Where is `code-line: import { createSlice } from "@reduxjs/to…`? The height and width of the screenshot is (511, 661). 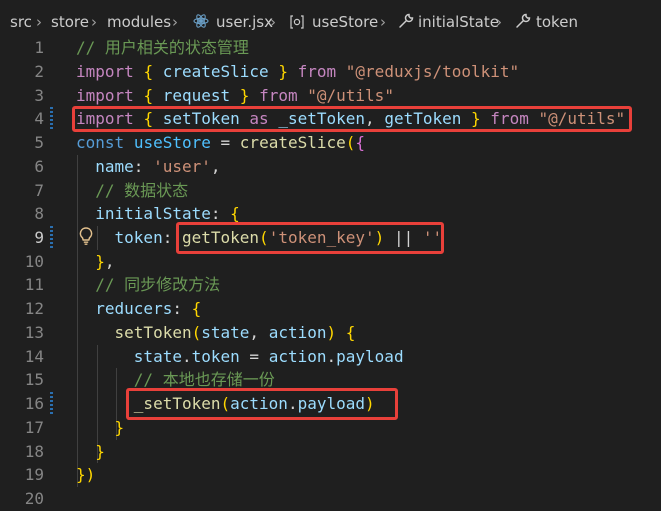 code-line: import { createSlice } from "@reduxjs/to… is located at coordinates (297, 72).